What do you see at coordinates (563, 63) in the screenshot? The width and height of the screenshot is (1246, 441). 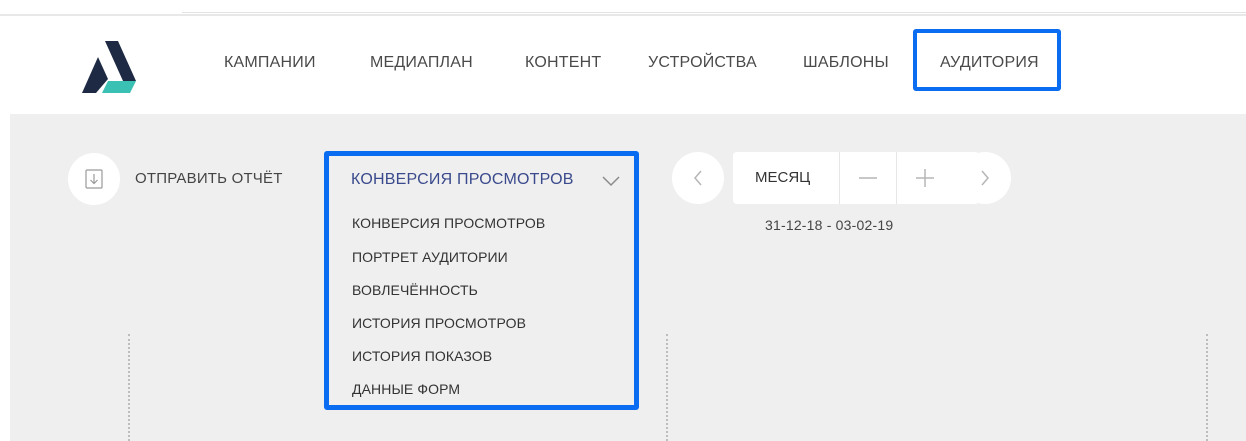 I see `nav-item-content: КОНТЕНТ` at bounding box center [563, 63].